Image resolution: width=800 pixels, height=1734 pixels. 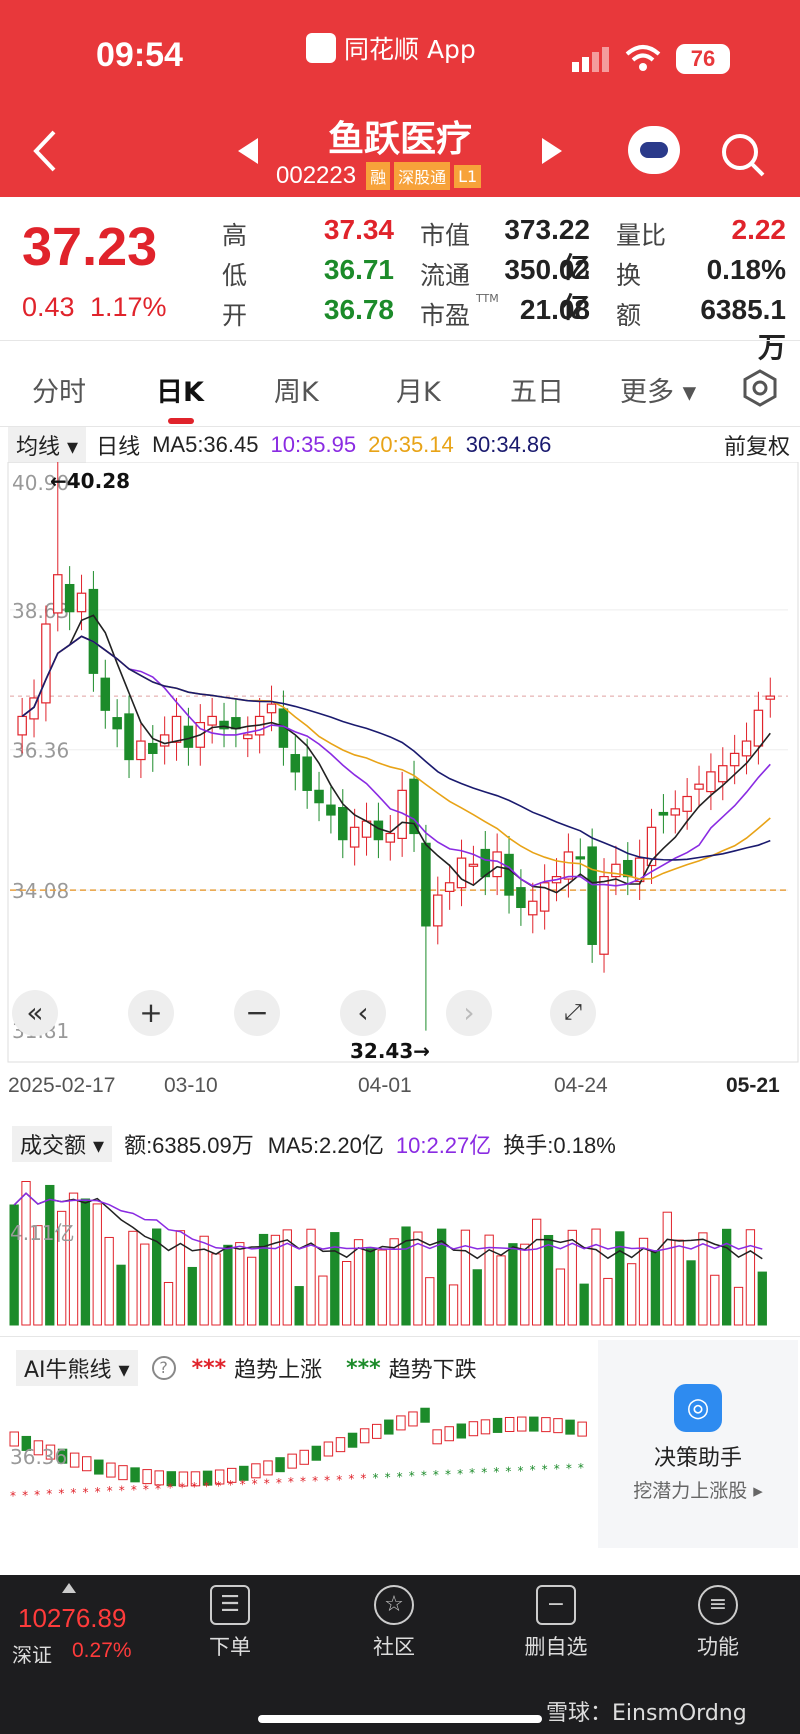 What do you see at coordinates (394, 1605) in the screenshot?
I see `community-icon: ☆` at bounding box center [394, 1605].